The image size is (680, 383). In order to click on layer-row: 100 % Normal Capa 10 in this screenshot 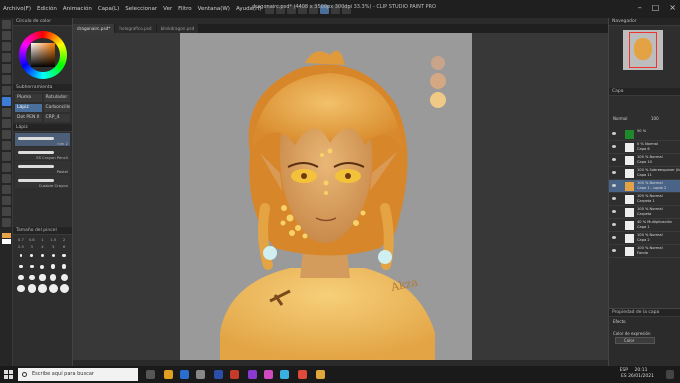, I will do `click(644, 160)`.